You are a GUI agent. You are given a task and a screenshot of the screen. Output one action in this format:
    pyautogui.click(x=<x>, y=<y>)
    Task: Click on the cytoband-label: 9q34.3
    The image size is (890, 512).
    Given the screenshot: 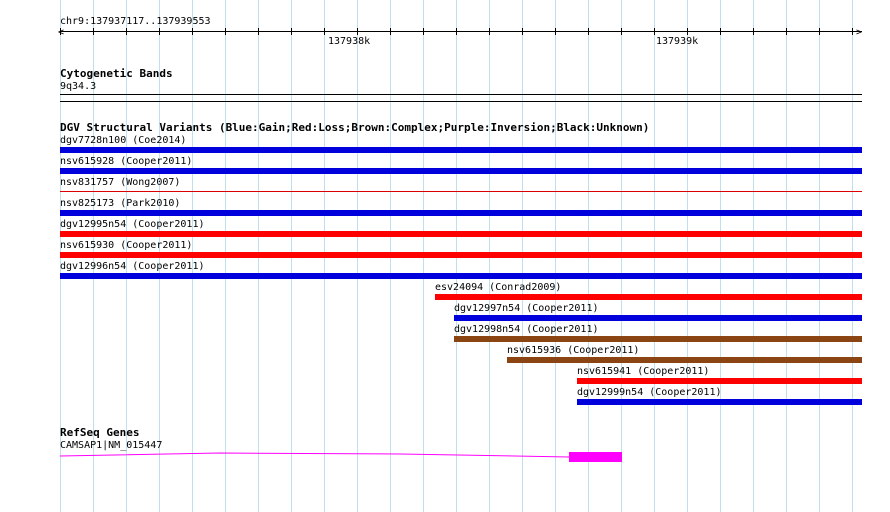 What is the action you would take?
    pyautogui.click(x=78, y=86)
    